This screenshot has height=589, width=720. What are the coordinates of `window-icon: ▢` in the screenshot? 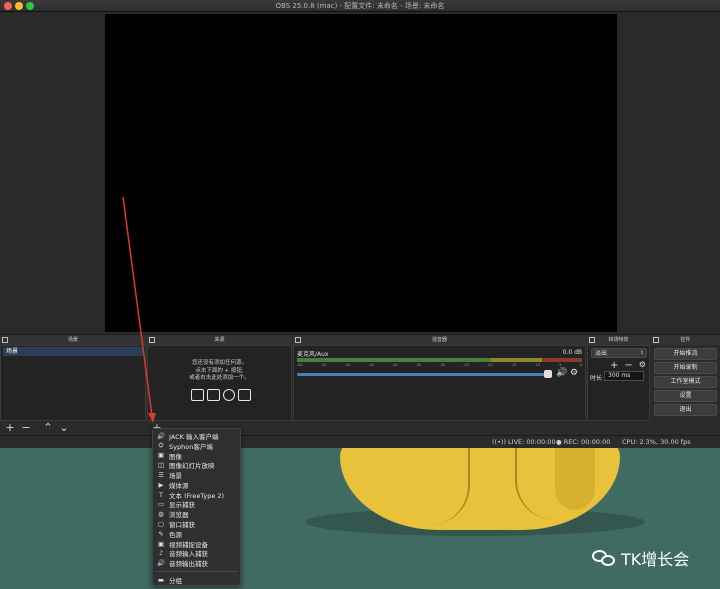 It's located at (161, 524).